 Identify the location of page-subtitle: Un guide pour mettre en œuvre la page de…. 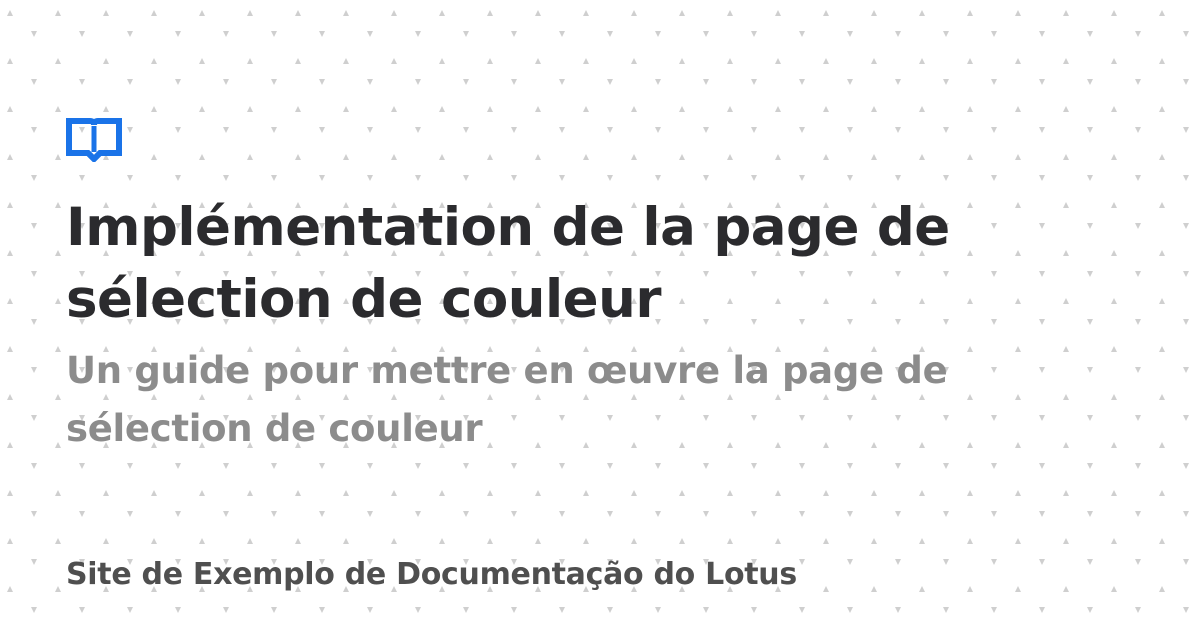
(507, 399).